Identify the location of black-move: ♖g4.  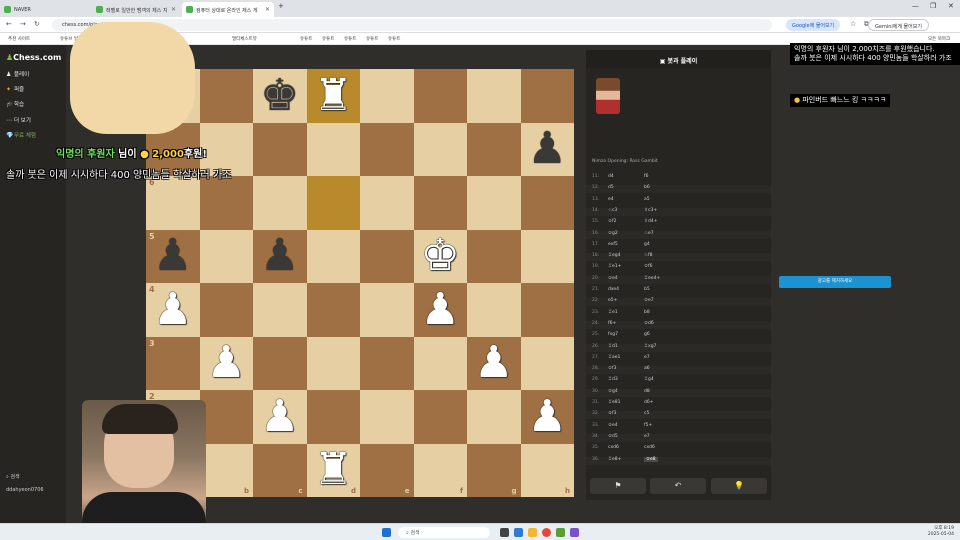
(649, 379).